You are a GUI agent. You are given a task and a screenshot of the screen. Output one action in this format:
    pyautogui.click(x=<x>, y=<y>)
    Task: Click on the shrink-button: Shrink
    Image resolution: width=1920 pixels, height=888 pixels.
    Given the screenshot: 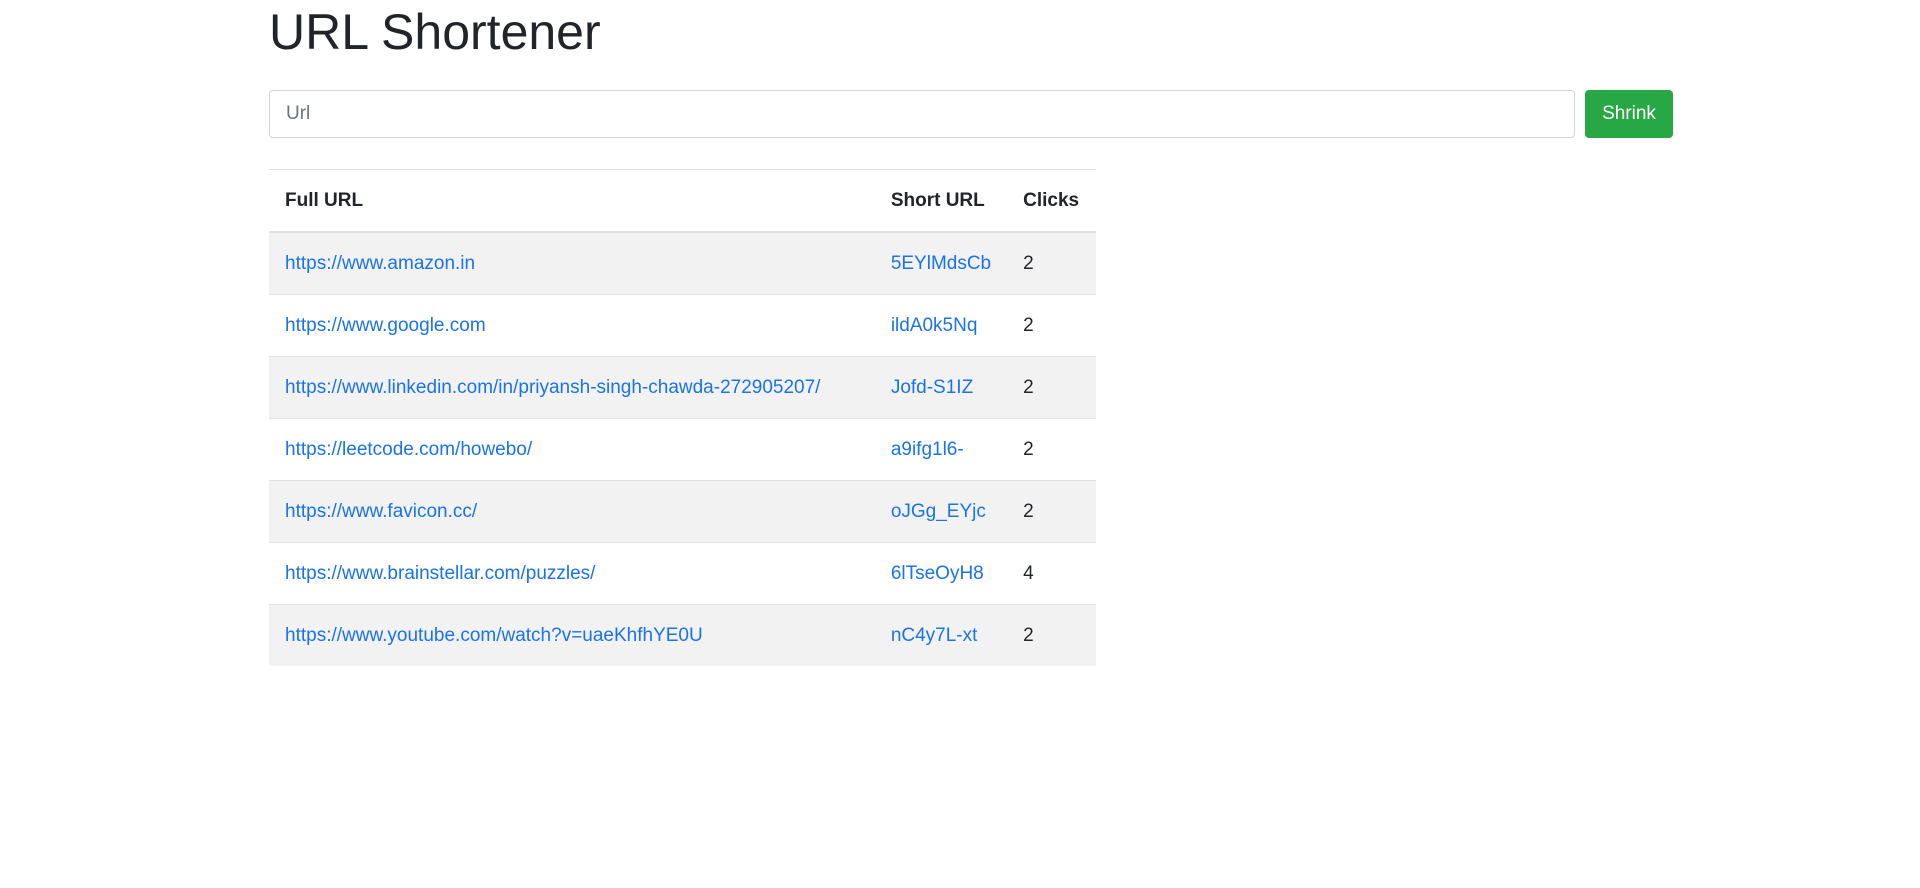 What is the action you would take?
    pyautogui.click(x=1629, y=114)
    